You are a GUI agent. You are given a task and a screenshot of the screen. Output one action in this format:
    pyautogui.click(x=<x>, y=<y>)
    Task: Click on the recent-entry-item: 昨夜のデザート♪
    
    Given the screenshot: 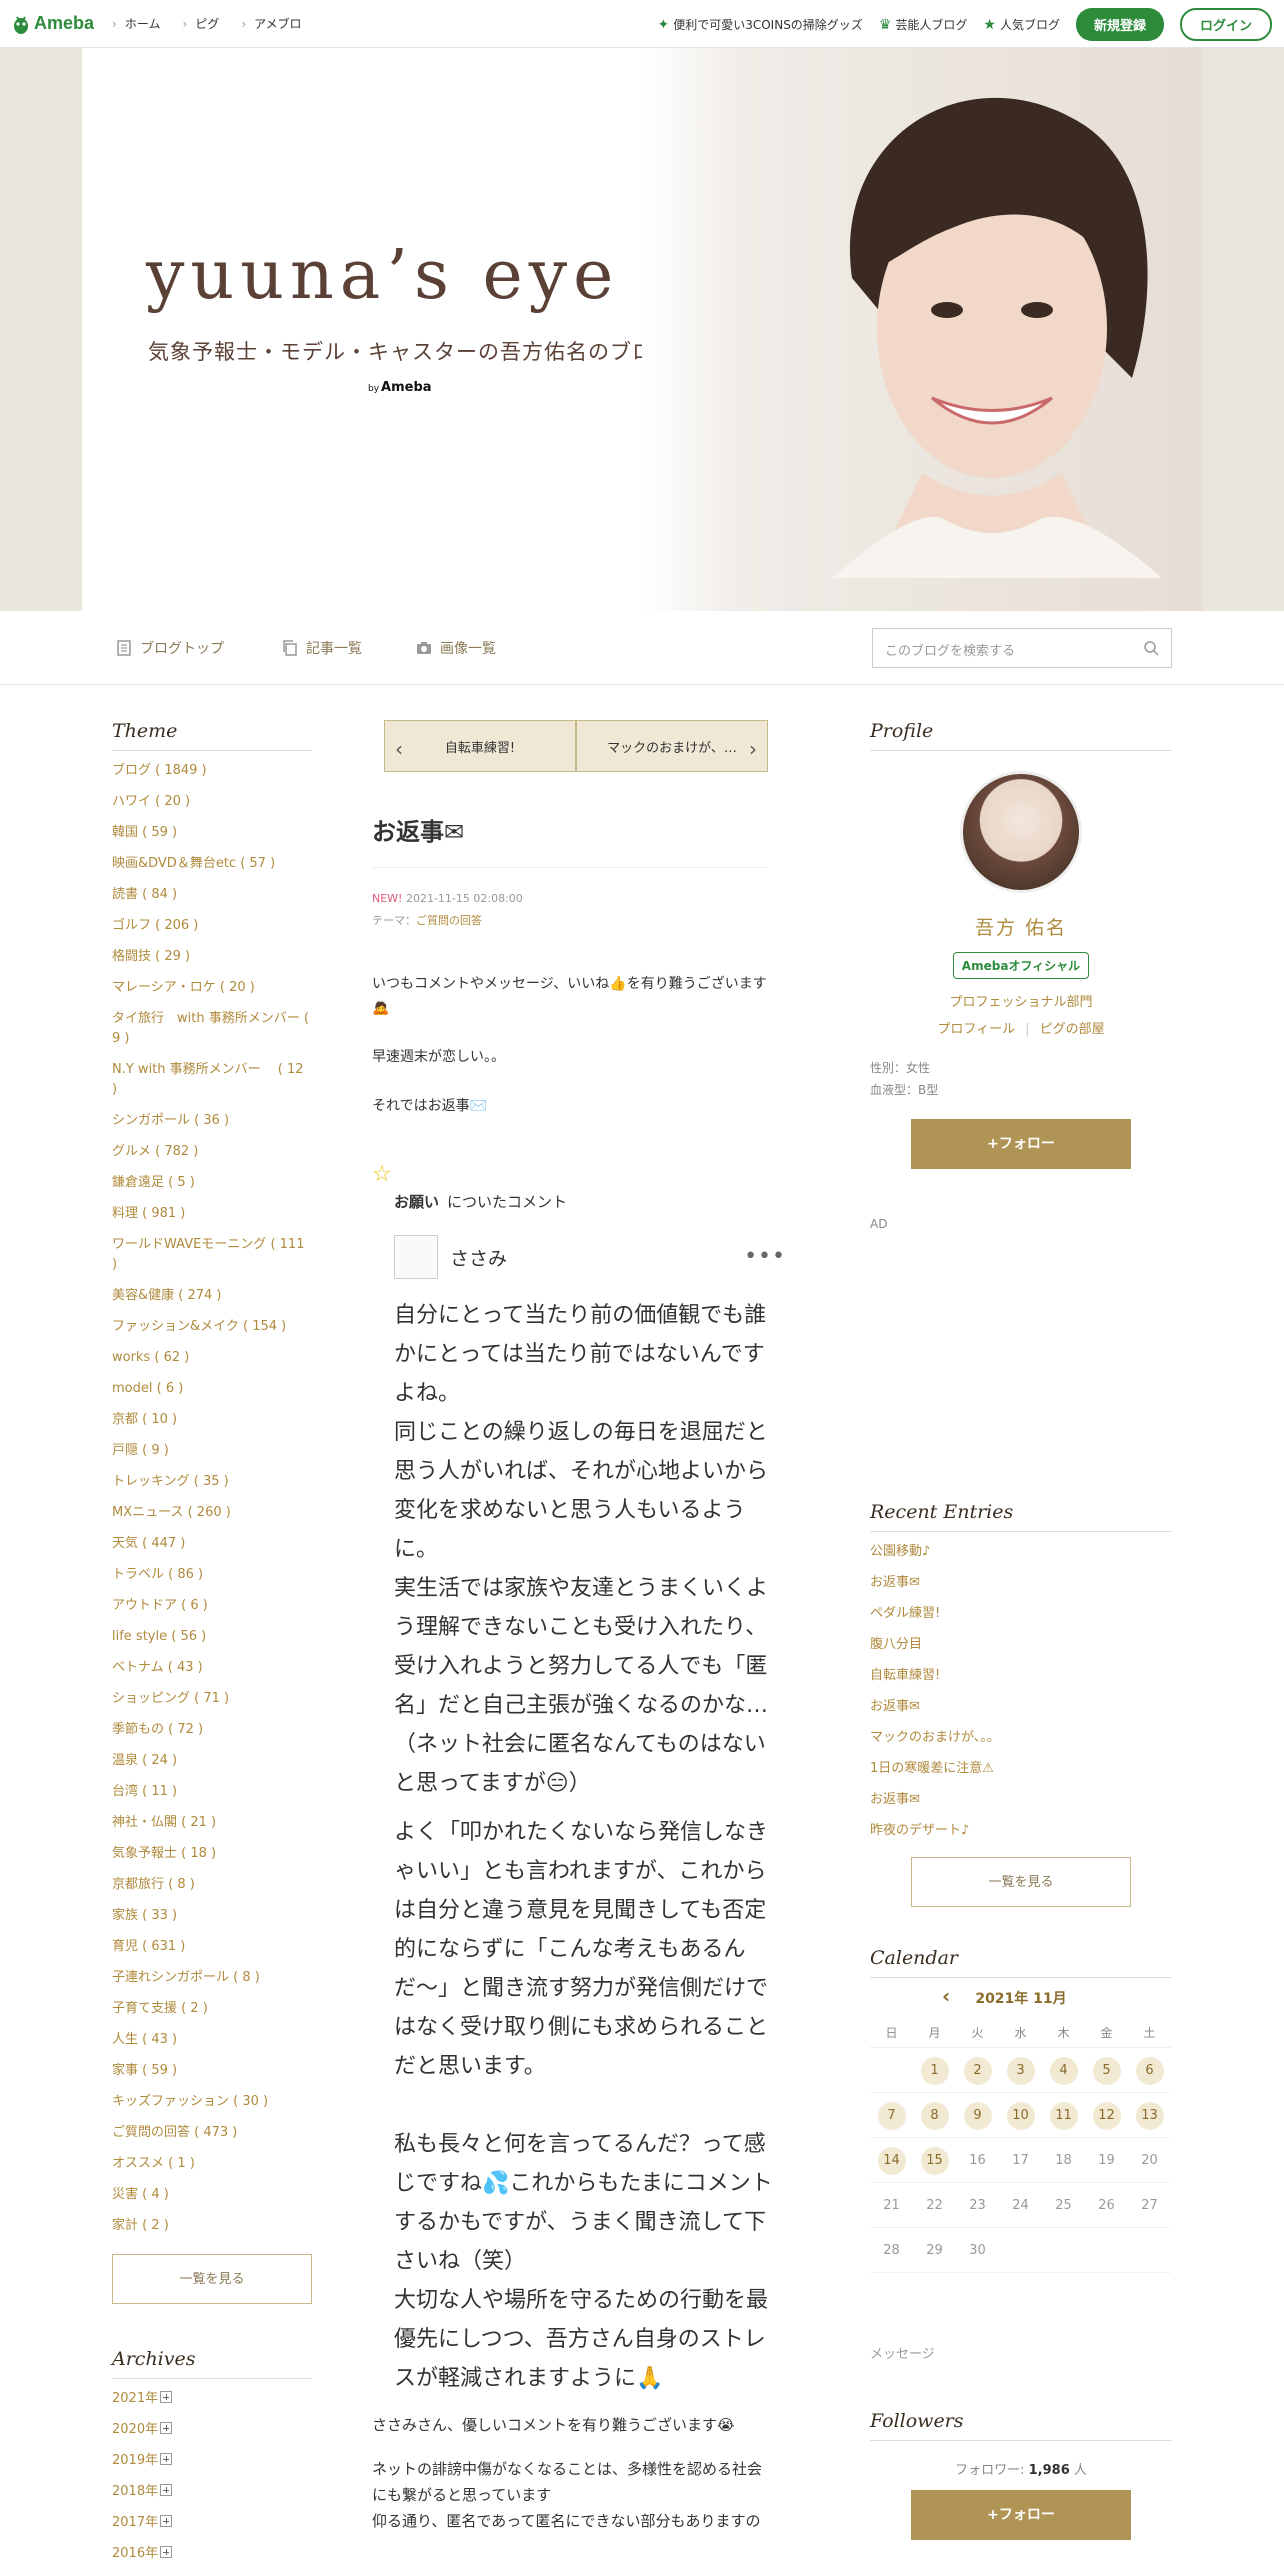 What is the action you would take?
    pyautogui.click(x=1021, y=1831)
    